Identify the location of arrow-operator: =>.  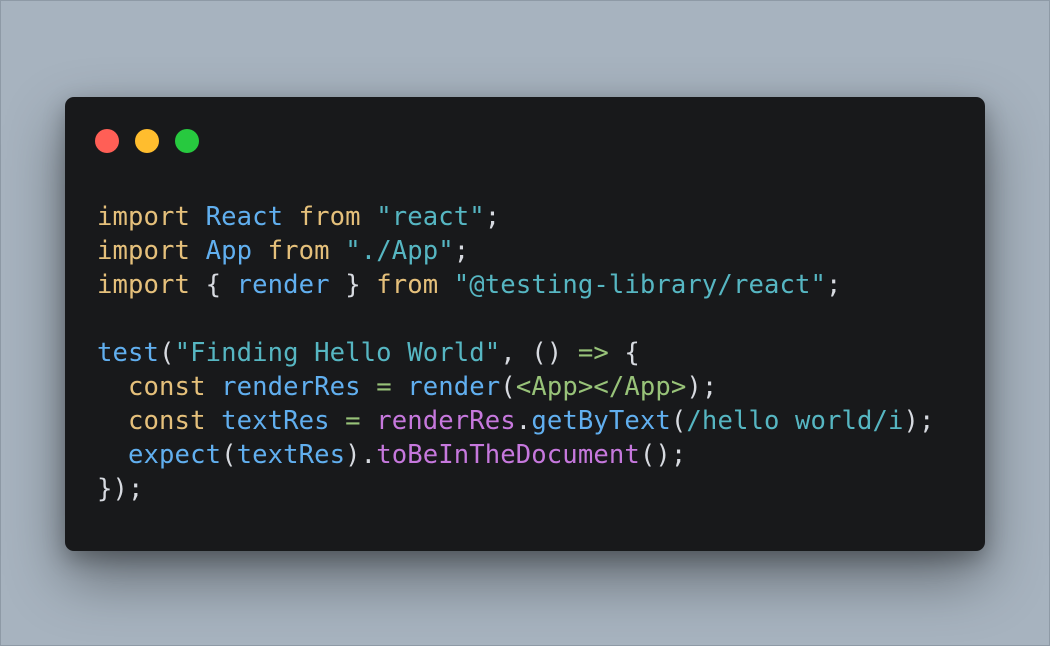
(593, 353).